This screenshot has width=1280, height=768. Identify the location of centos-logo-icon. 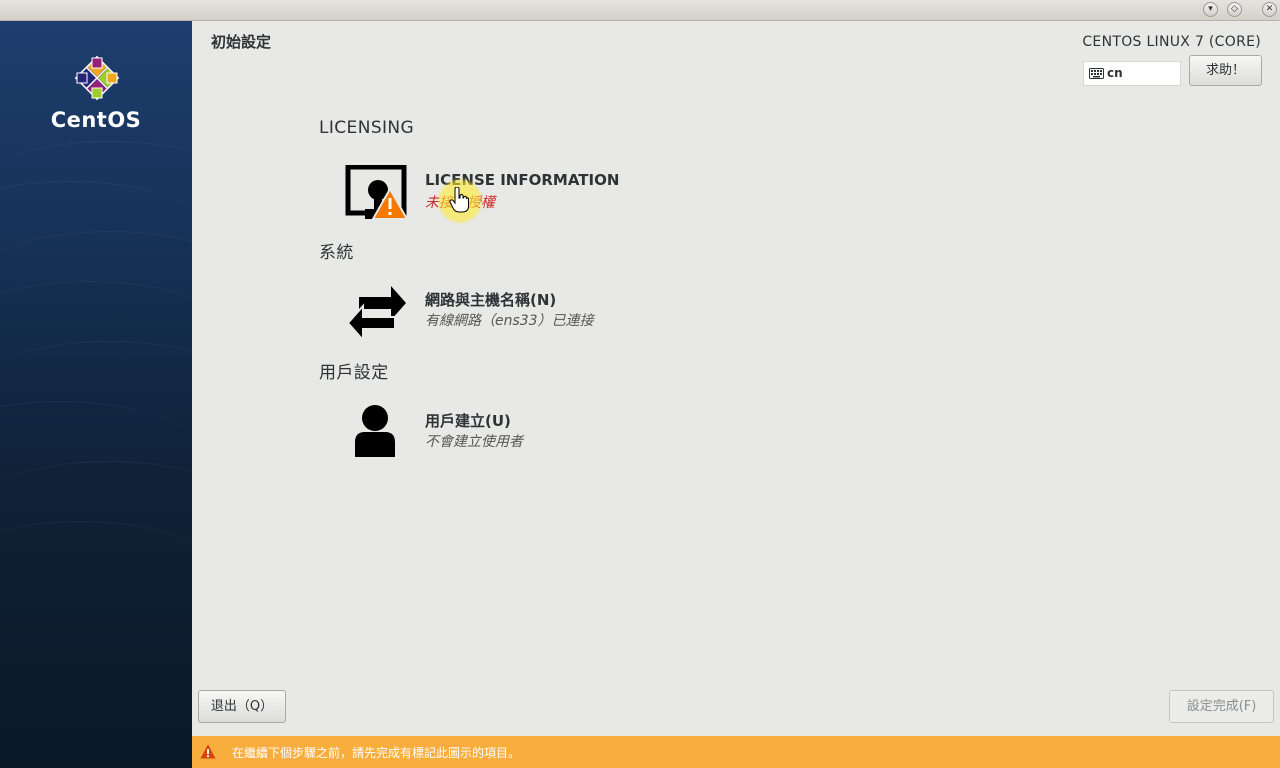
(97, 78).